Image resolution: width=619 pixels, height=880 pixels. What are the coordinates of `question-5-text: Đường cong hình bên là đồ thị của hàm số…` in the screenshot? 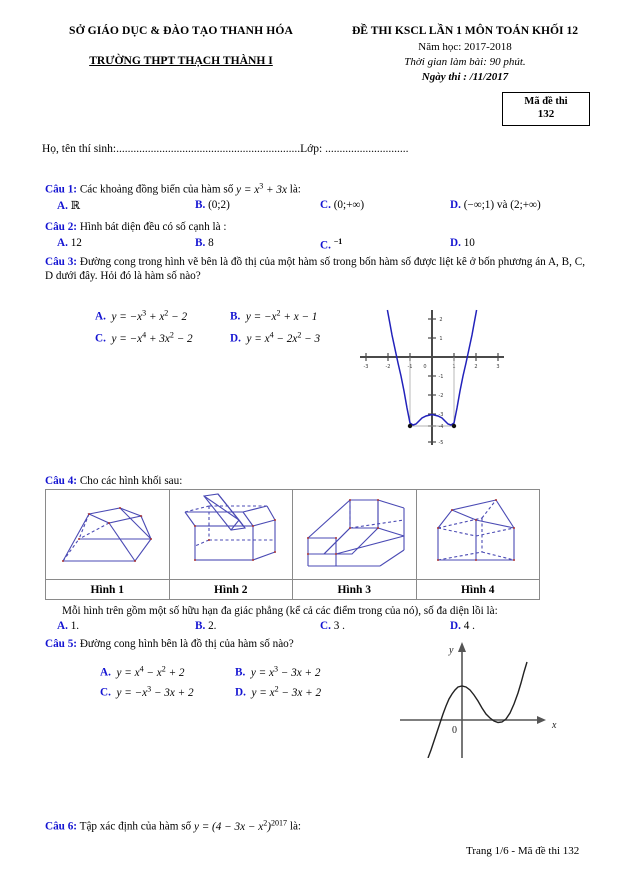 It's located at (185, 644).